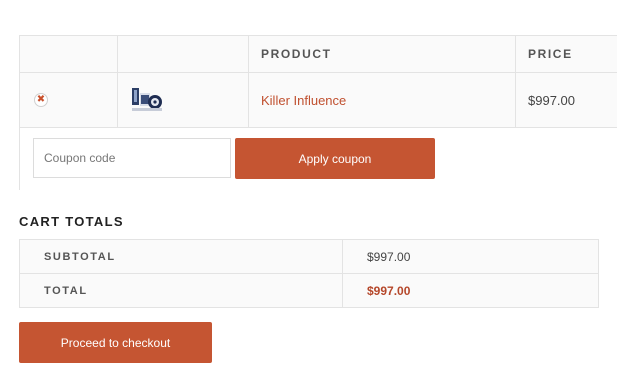  What do you see at coordinates (69, 54) in the screenshot?
I see `header-remove-cell` at bounding box center [69, 54].